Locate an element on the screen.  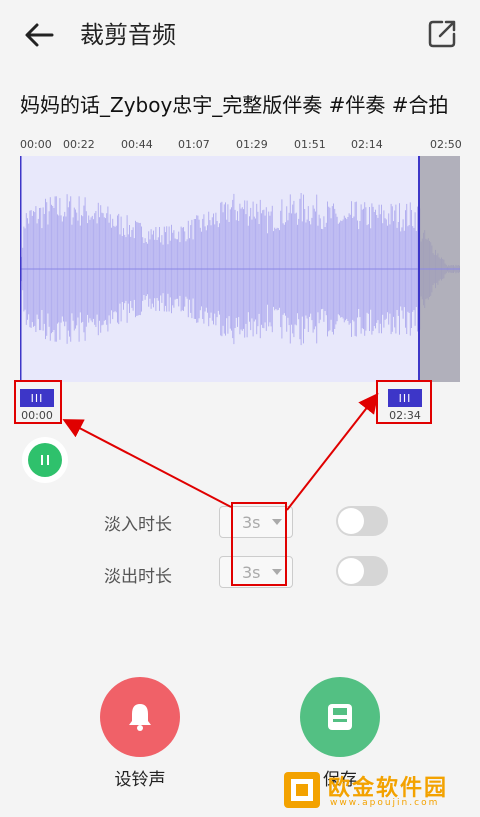
fade-out-toggle is located at coordinates (362, 571).